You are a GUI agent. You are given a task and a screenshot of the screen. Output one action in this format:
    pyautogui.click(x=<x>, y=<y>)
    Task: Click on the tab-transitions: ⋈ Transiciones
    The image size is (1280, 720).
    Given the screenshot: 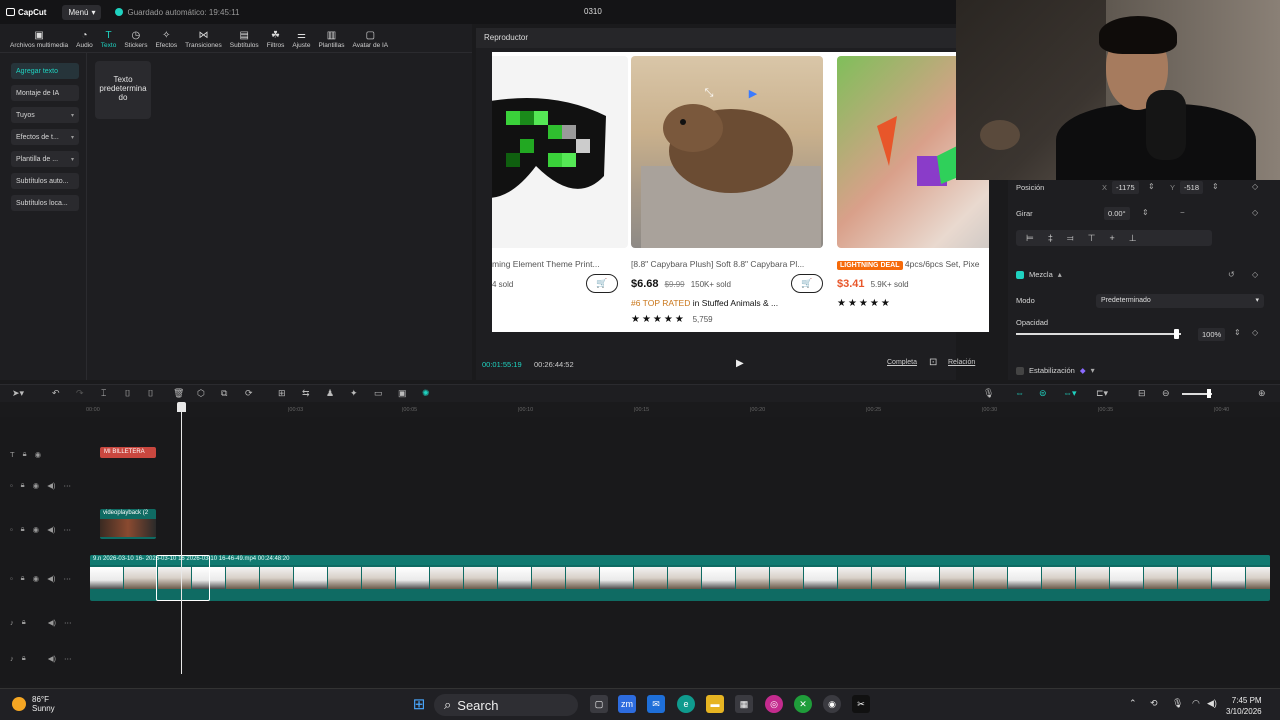 What is the action you would take?
    pyautogui.click(x=203, y=41)
    